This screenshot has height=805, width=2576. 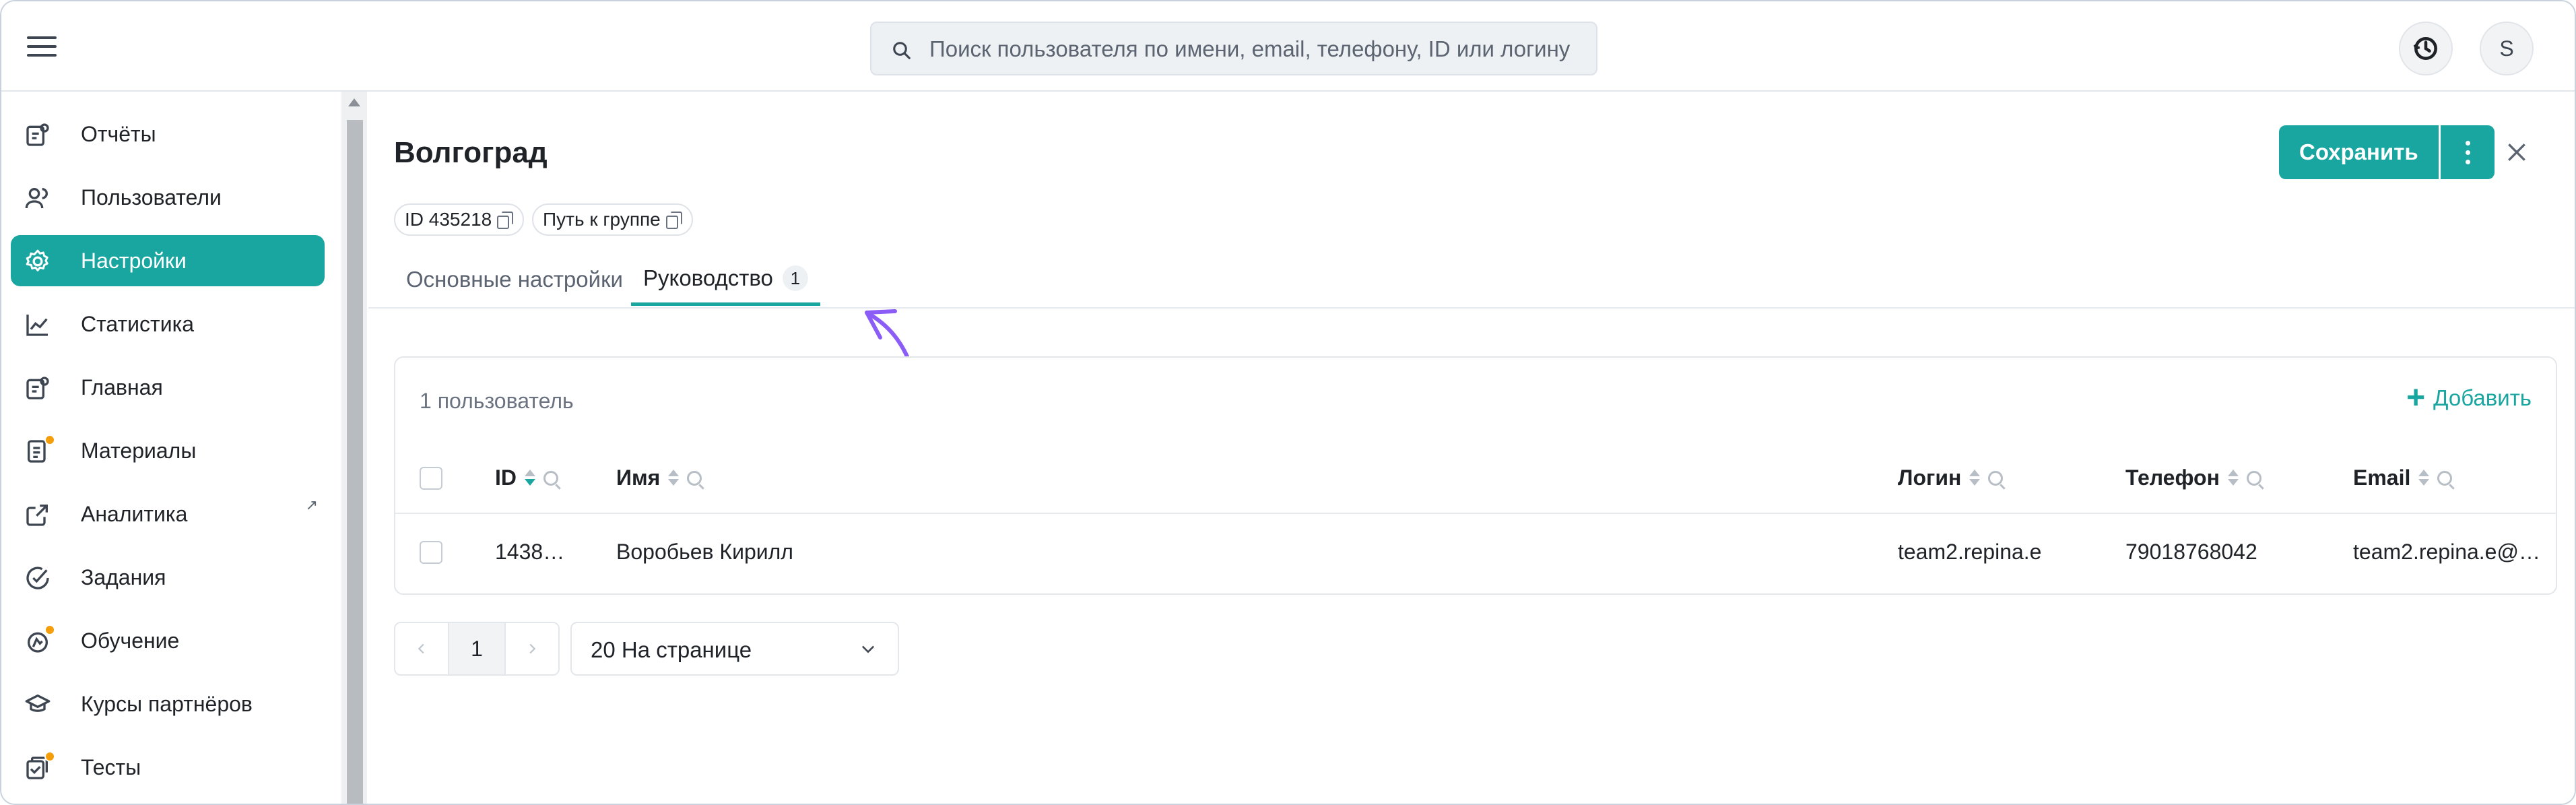 What do you see at coordinates (134, 513) in the screenshot?
I see `sidebar-item-label: Аналитика` at bounding box center [134, 513].